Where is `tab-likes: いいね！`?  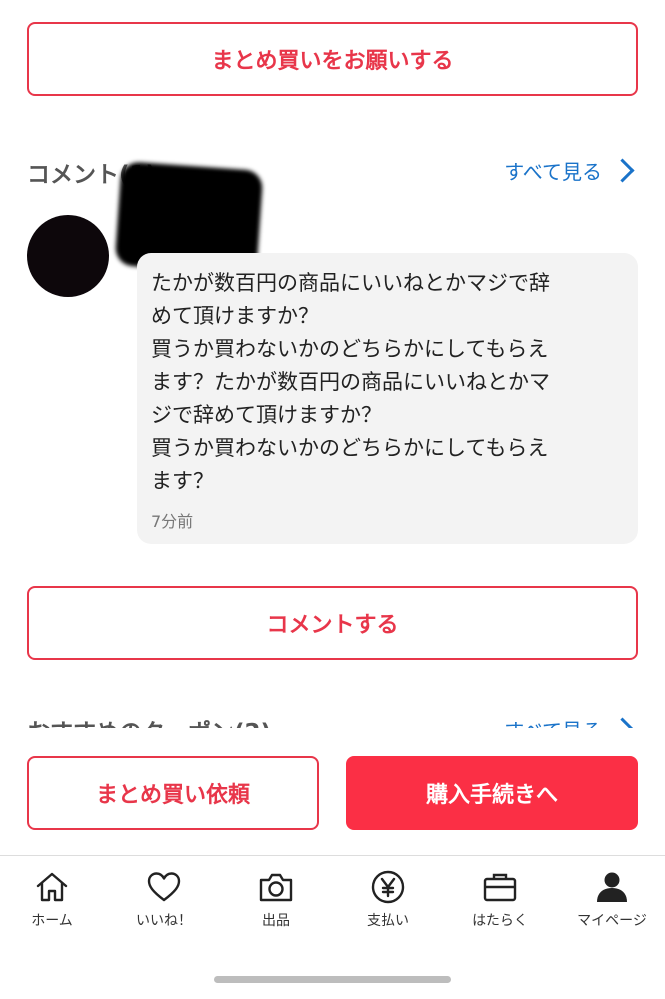
tab-likes: いいね！ is located at coordinates (164, 900).